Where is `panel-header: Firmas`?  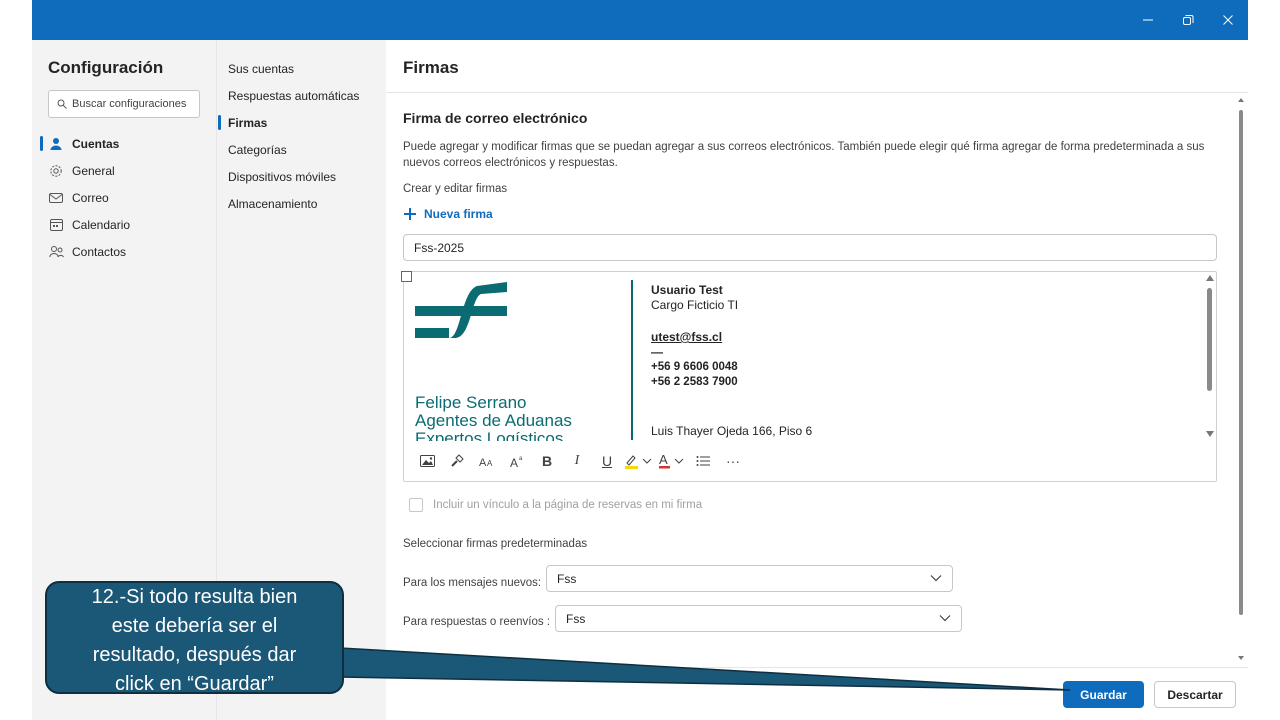
panel-header: Firmas is located at coordinates (817, 66).